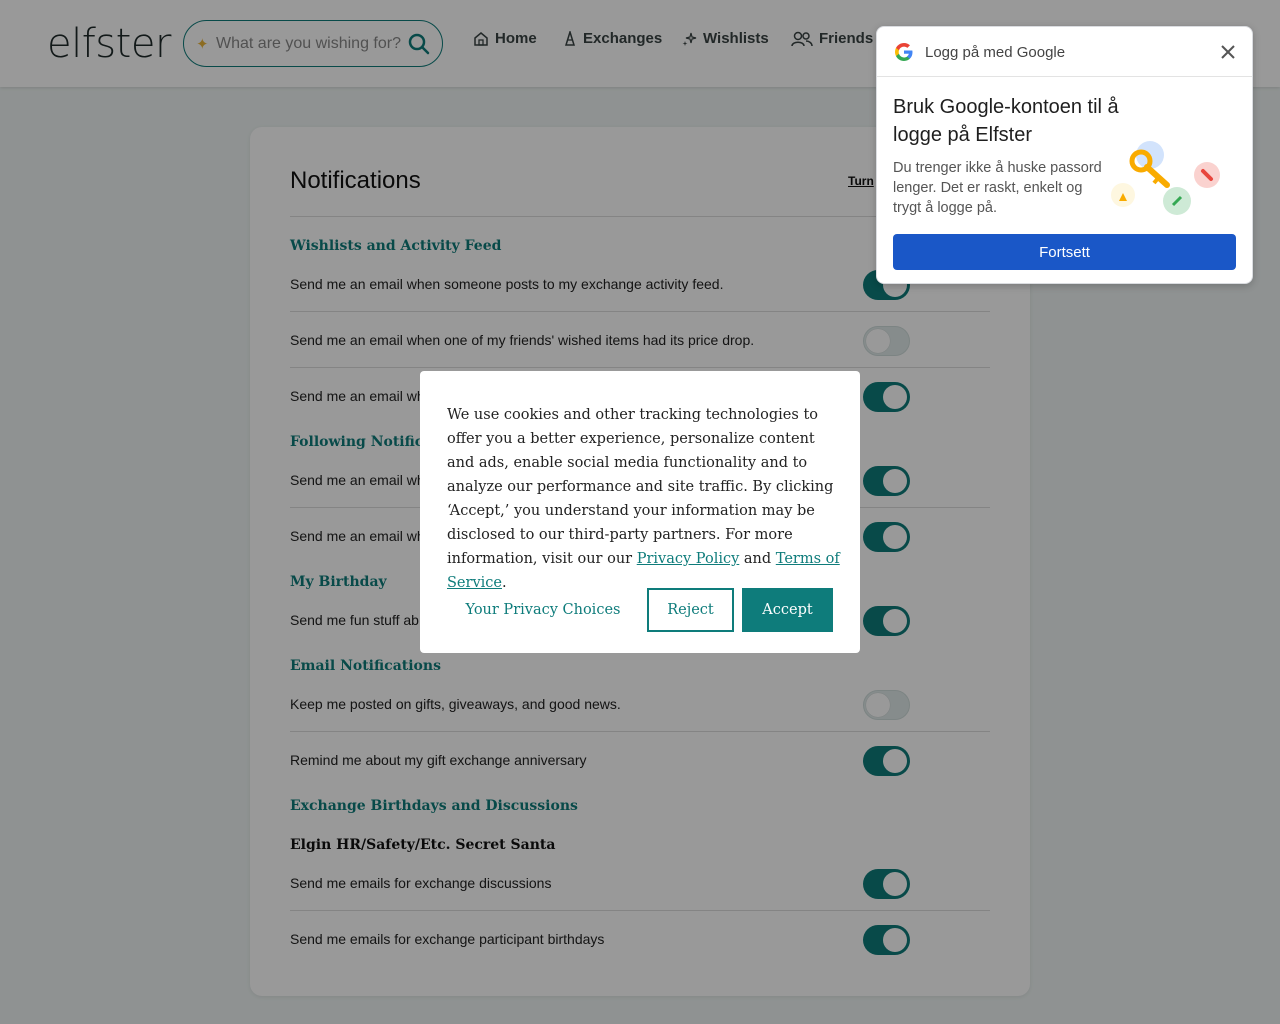 The width and height of the screenshot is (1280, 1024). Describe the element at coordinates (1228, 54) in the screenshot. I see `close-icon` at that location.